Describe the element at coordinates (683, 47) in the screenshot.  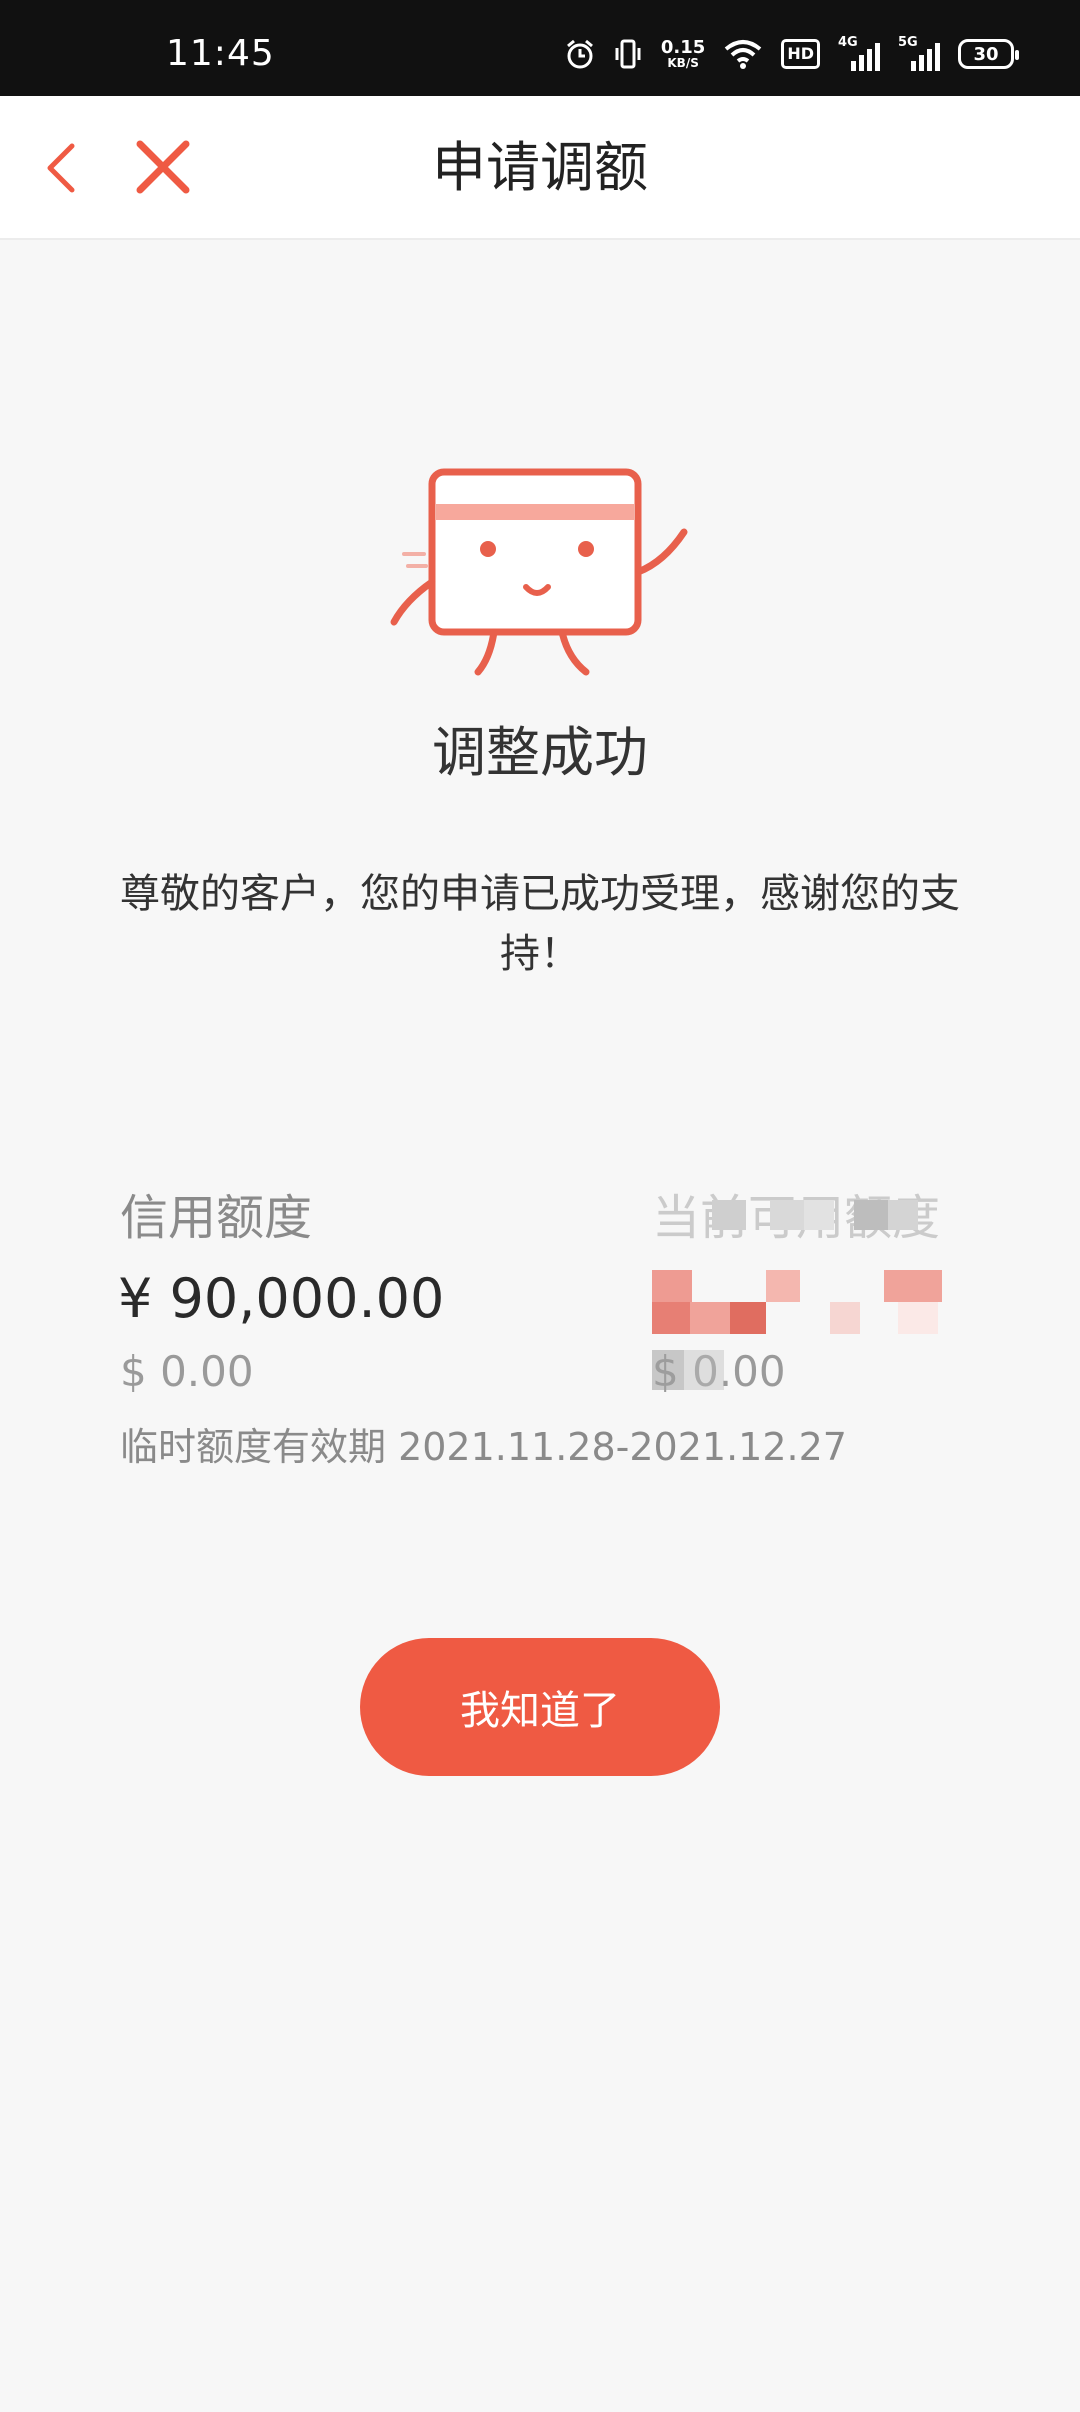
I see `net-speed-value: 0.15` at that location.